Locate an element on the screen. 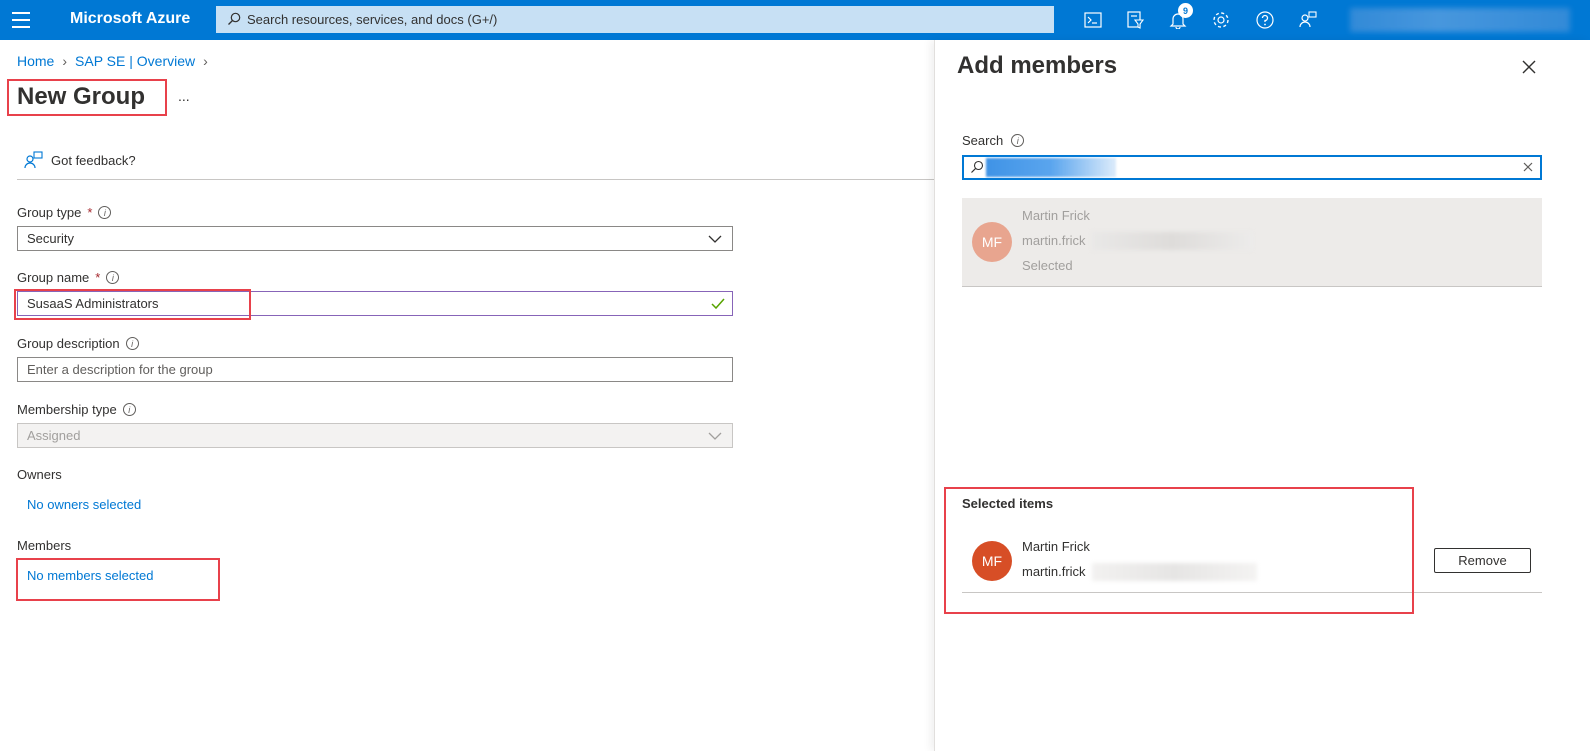 This screenshot has height=751, width=1590. breadcrumb-home: Home is located at coordinates (35, 61).